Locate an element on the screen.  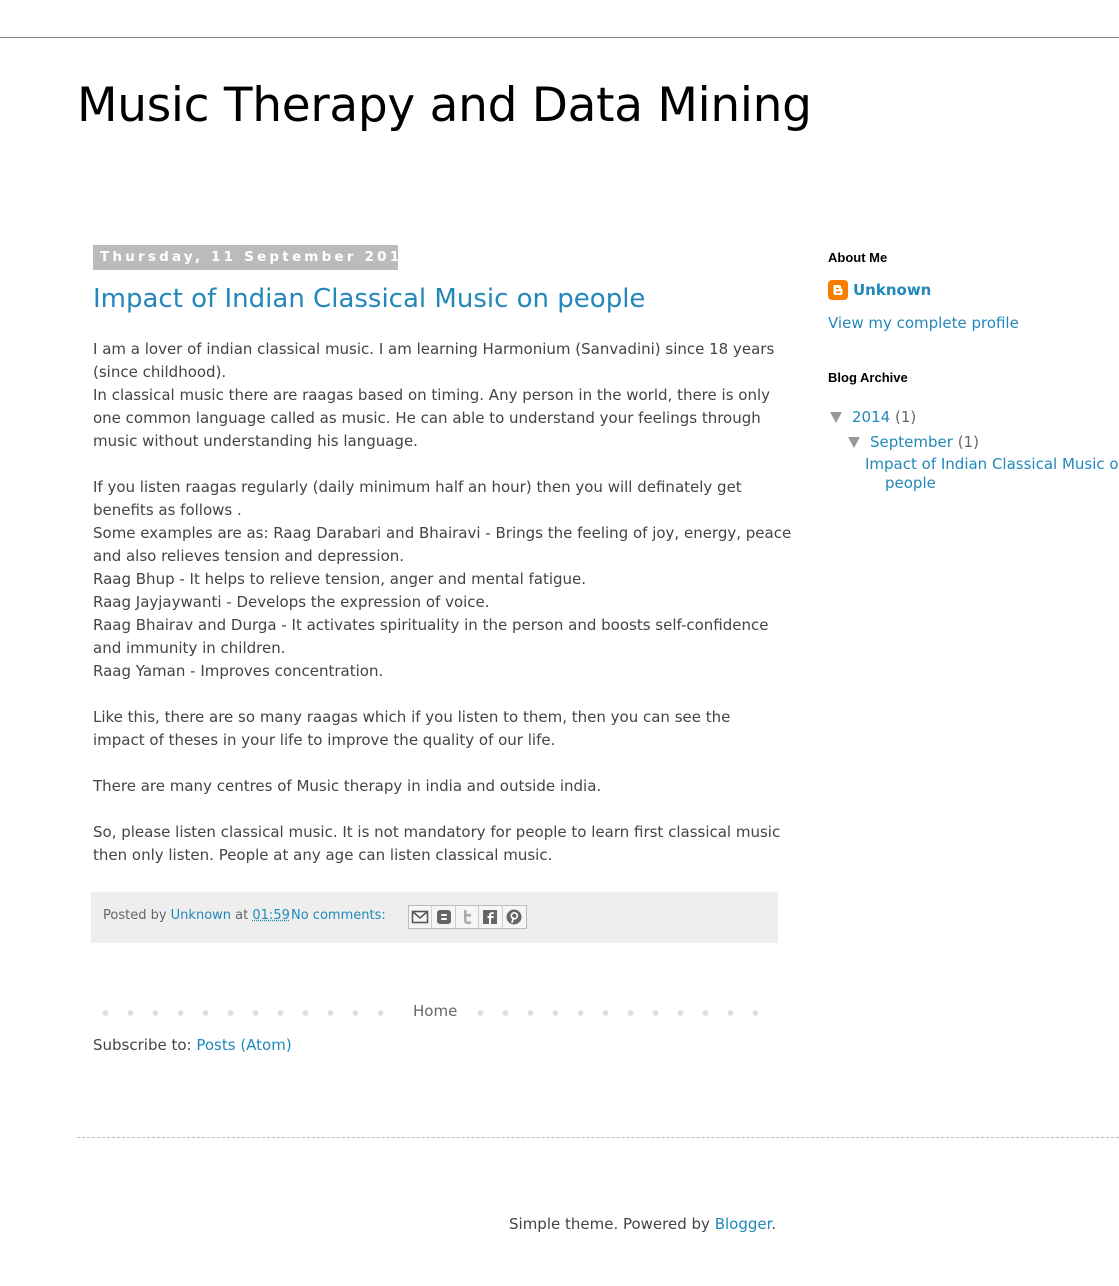
archive-month-row: September (1) is located at coordinates (913, 442).